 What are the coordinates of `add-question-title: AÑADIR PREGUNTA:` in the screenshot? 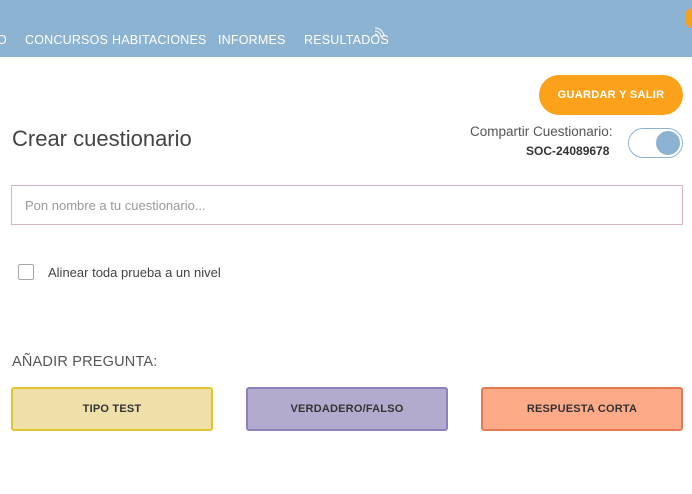 It's located at (85, 362).